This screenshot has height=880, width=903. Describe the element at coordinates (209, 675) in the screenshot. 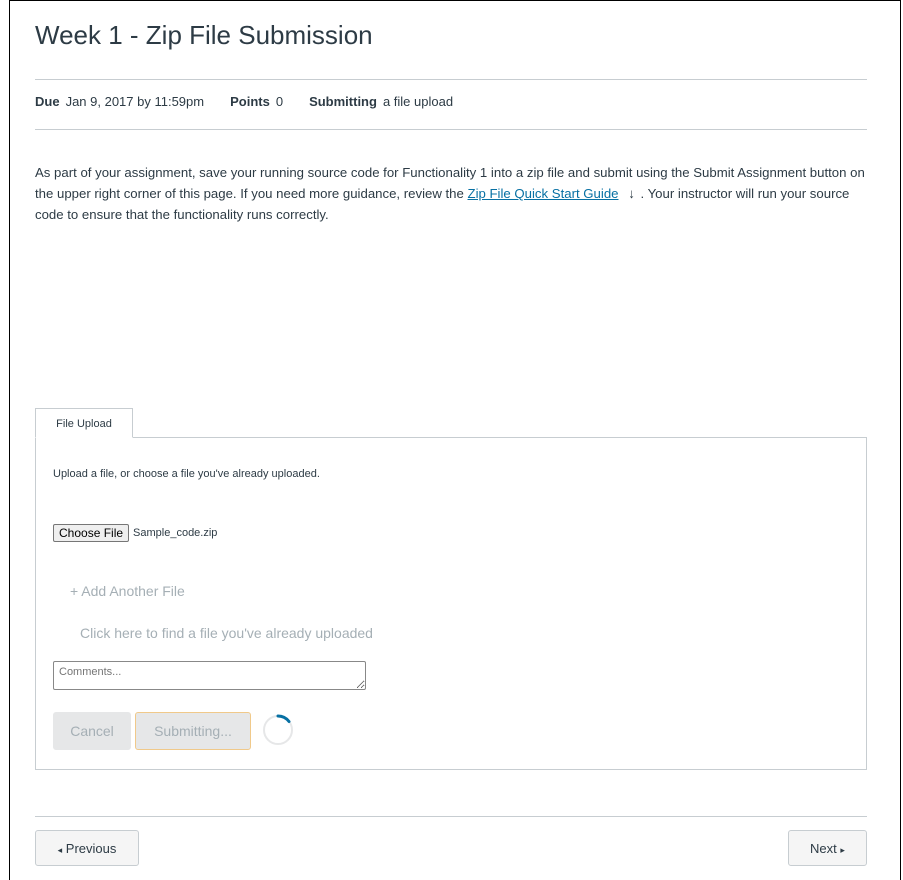

I see `comments-field` at that location.